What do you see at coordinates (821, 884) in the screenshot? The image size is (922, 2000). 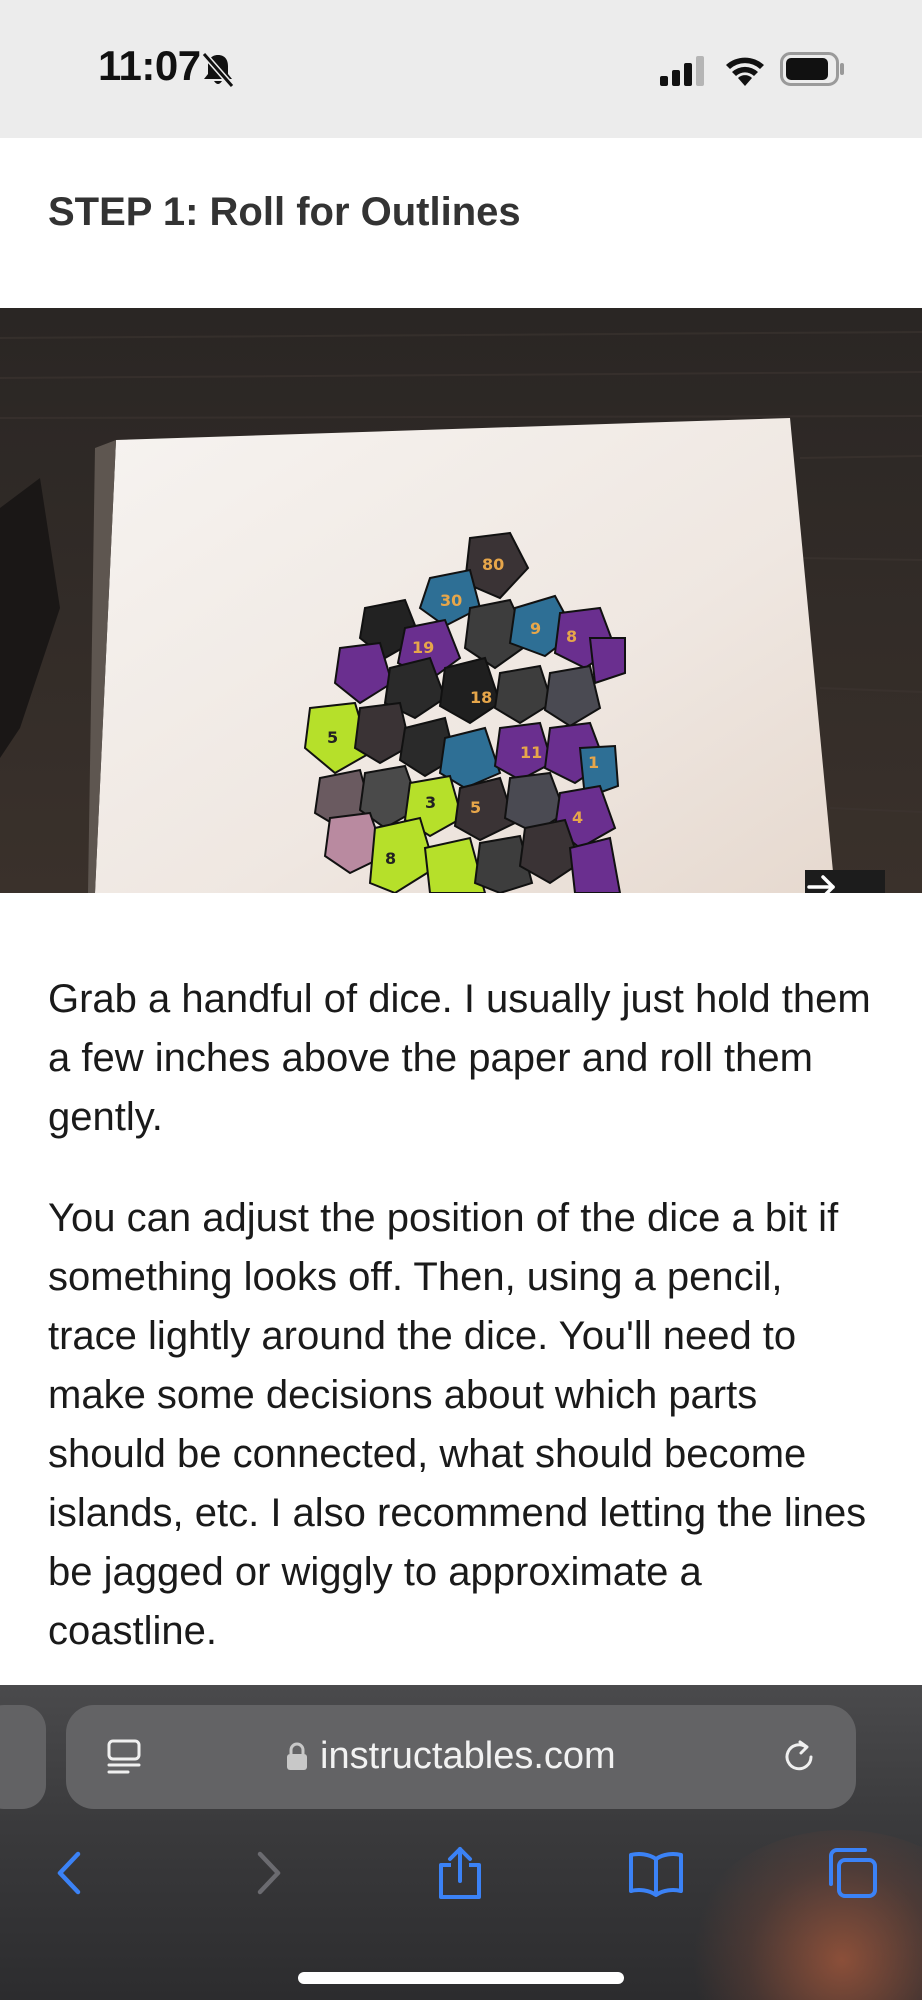 I see `arrow-right-icon` at bounding box center [821, 884].